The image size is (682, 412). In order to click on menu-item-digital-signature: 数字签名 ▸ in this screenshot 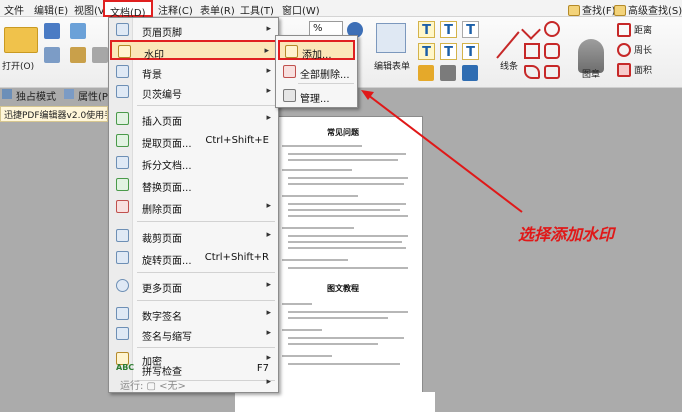, I will do `click(193, 314)`.